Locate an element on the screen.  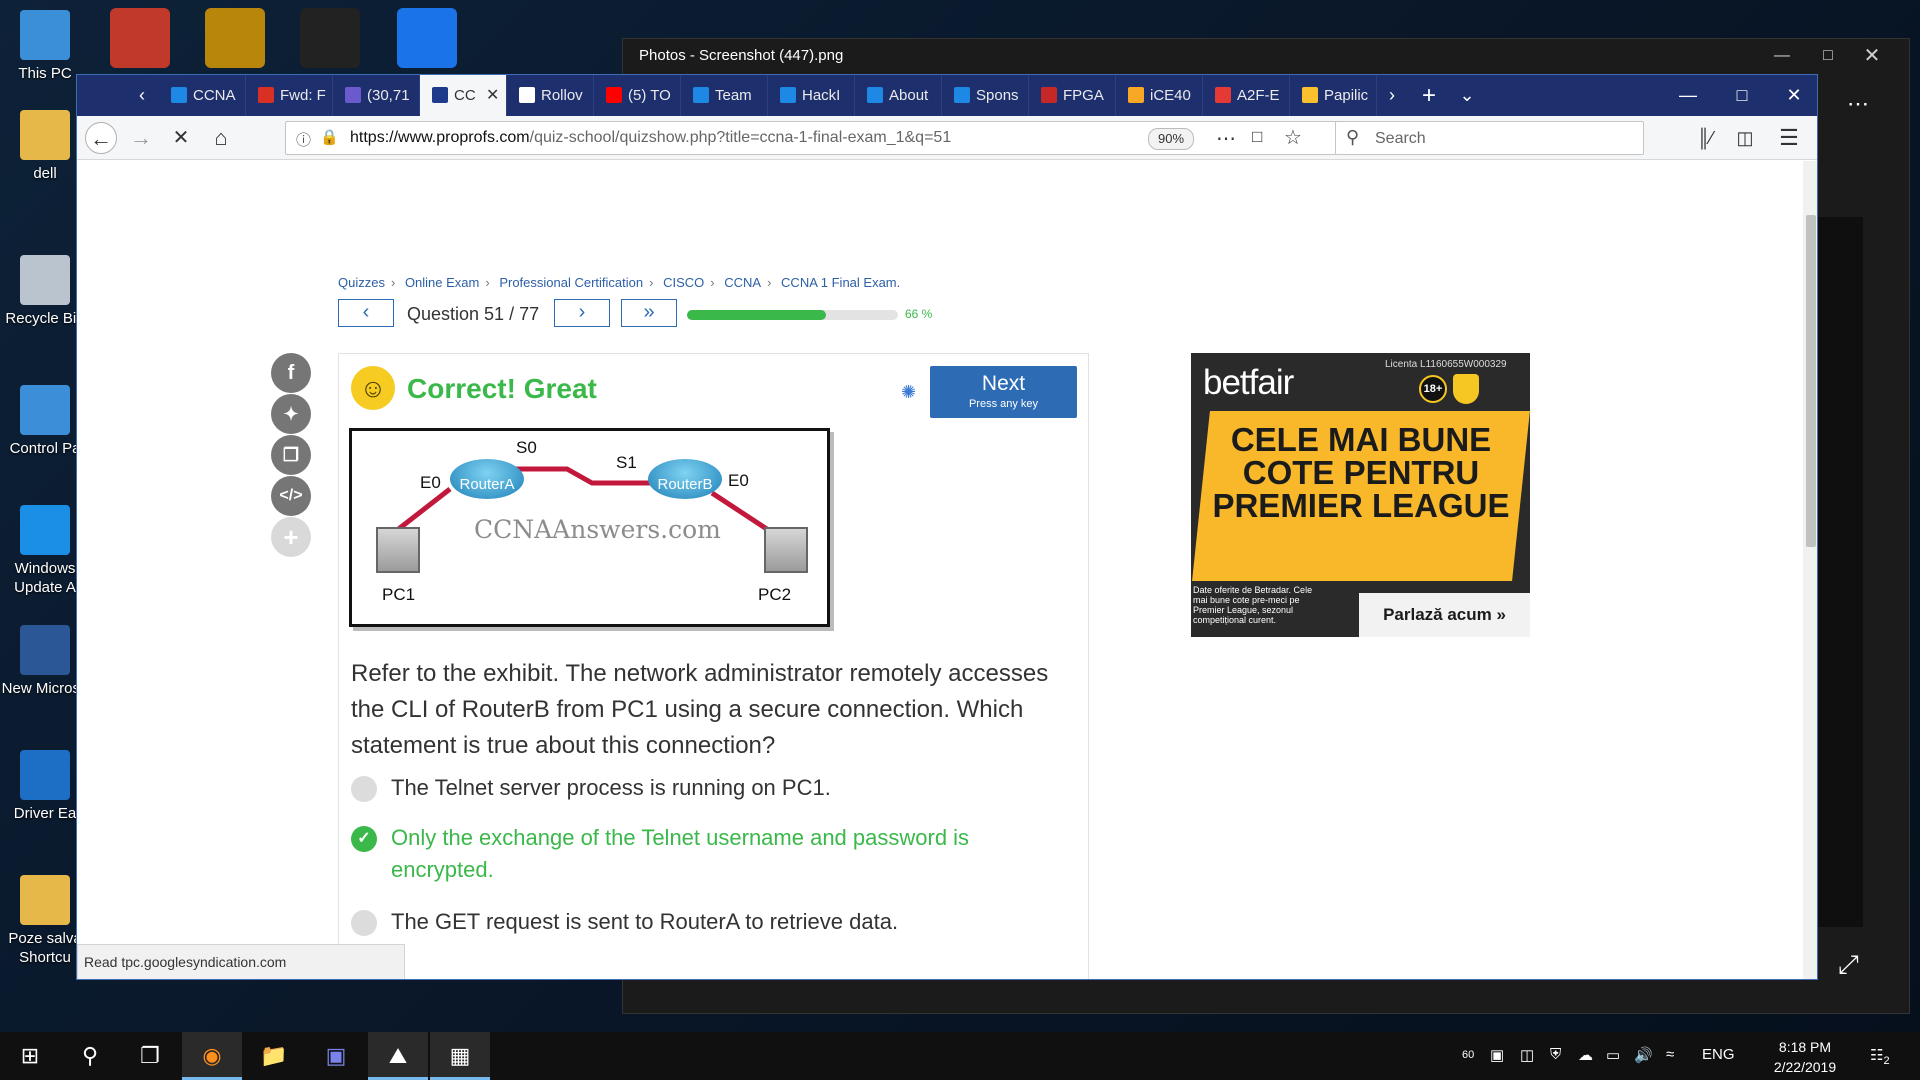
breadcrumb-link: Professional Certification is located at coordinates (571, 282).